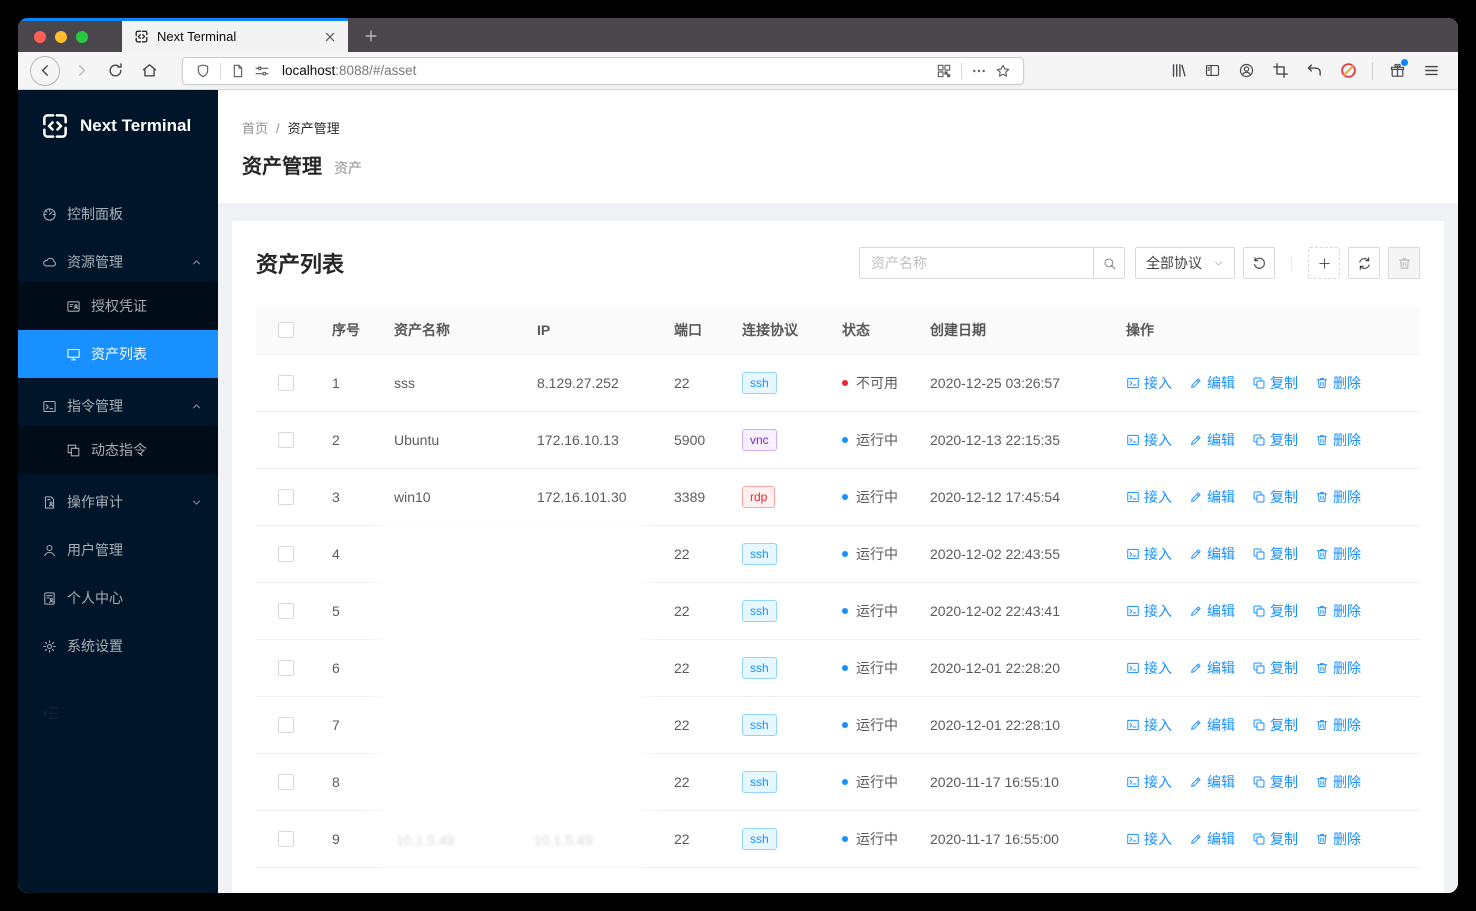 The height and width of the screenshot is (911, 1476). What do you see at coordinates (118, 406) in the screenshot?
I see `sidebar-item-commands: 指令管理` at bounding box center [118, 406].